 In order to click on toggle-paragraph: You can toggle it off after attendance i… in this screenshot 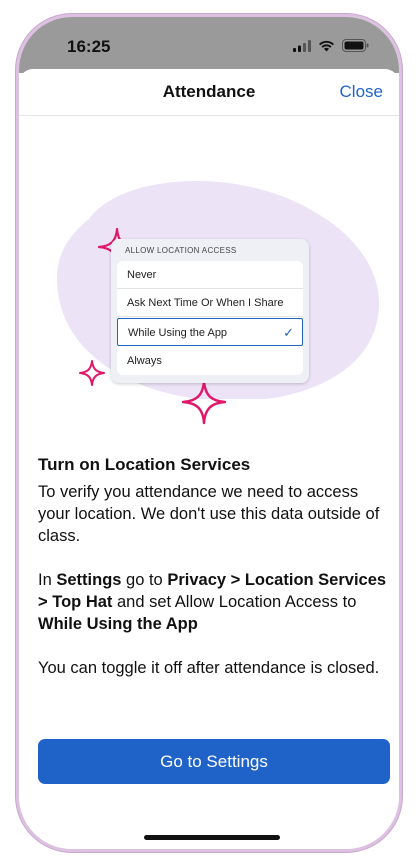, I will do `click(214, 668)`.